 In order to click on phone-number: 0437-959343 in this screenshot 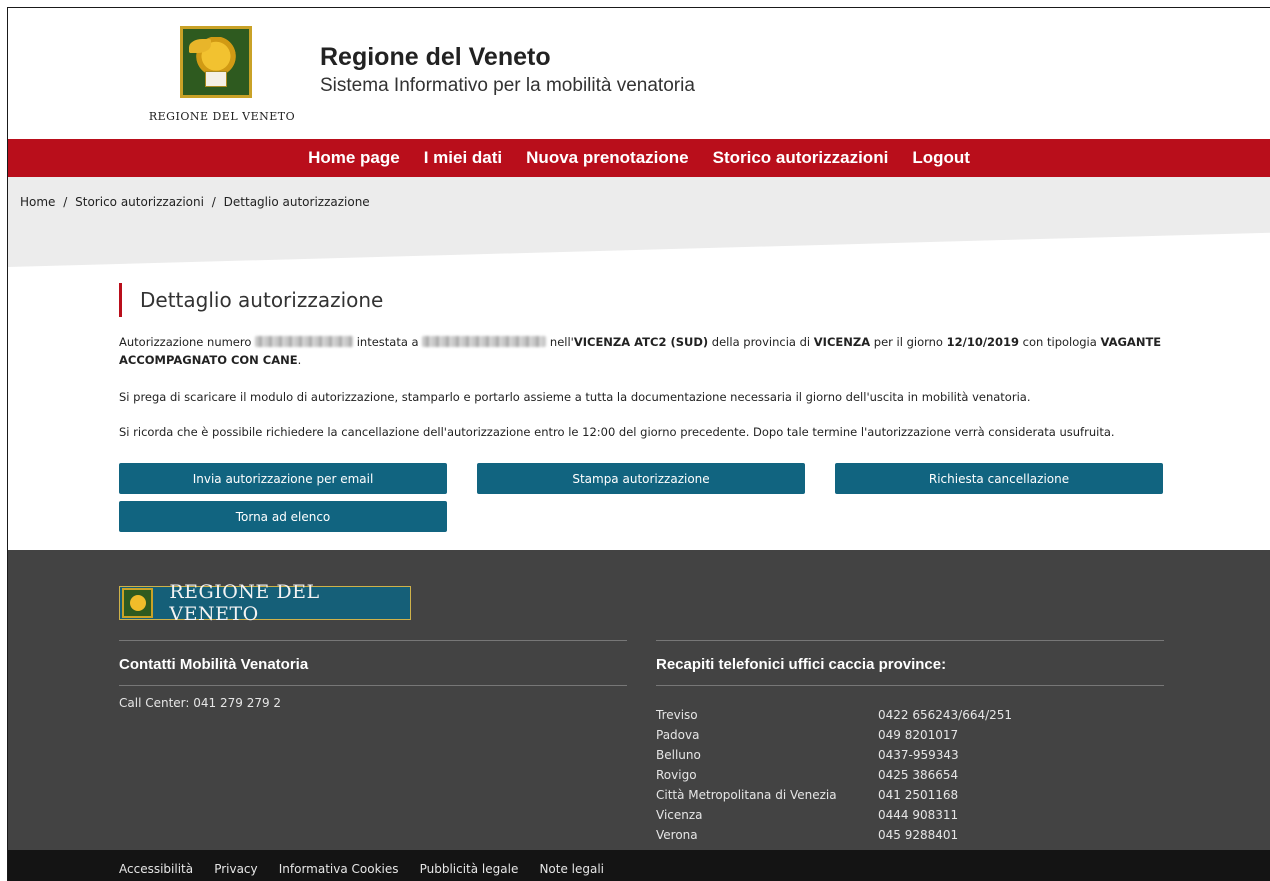, I will do `click(918, 755)`.